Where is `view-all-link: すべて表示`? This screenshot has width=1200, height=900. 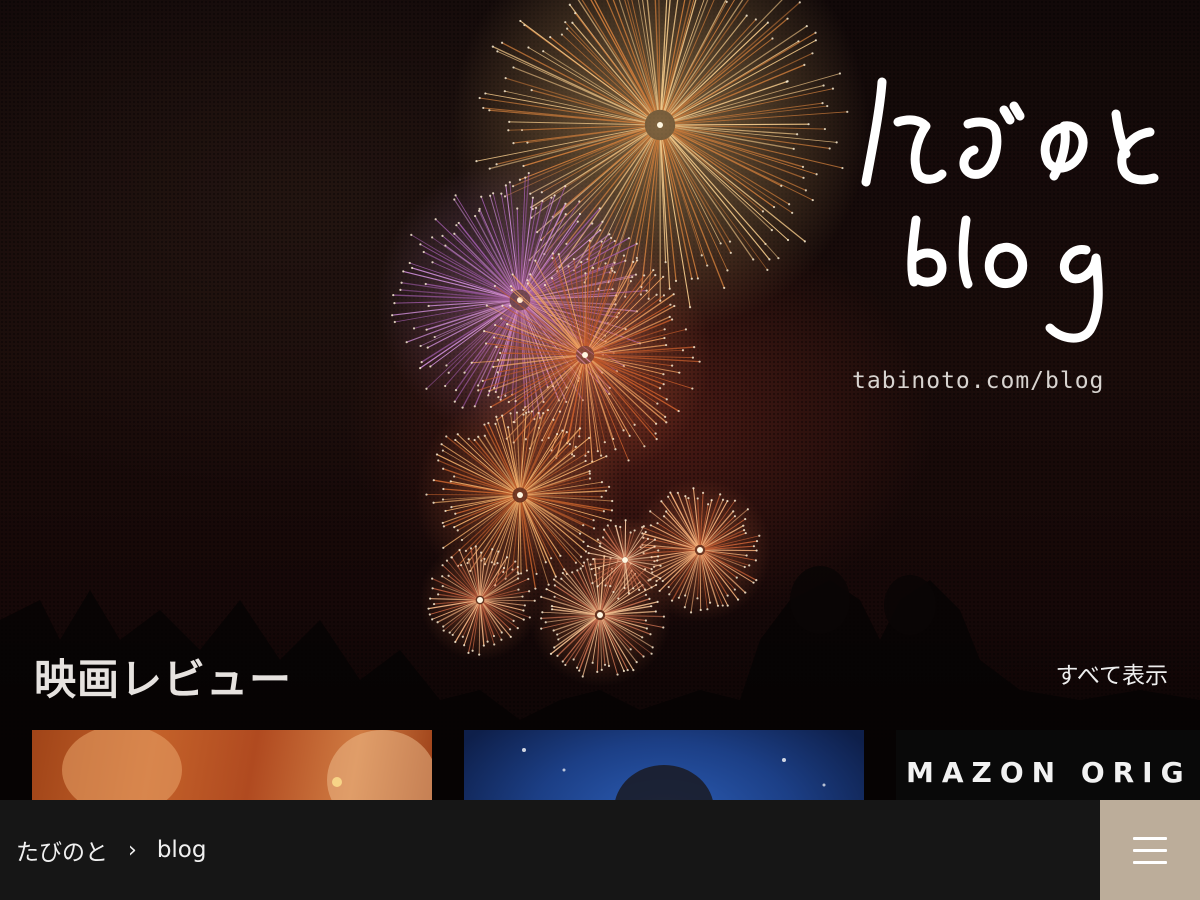 view-all-link: すべて表示 is located at coordinates (1112, 673).